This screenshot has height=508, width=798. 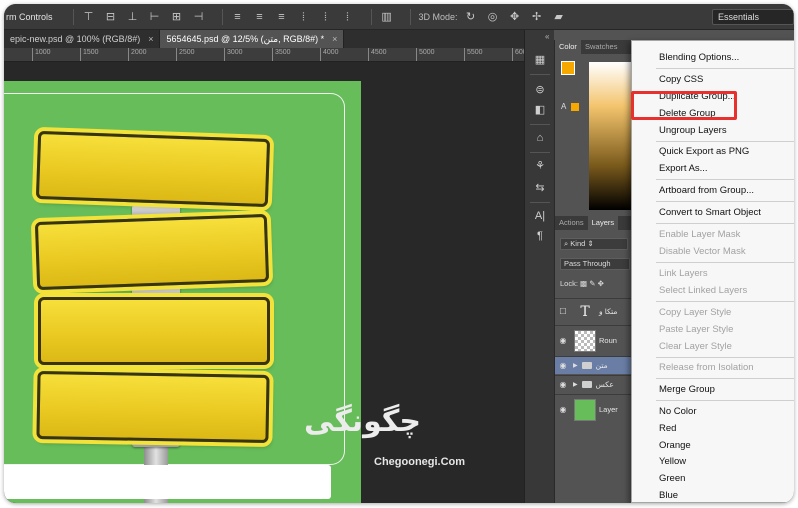 I want to click on foreground-color-swatch, so click(x=568, y=68).